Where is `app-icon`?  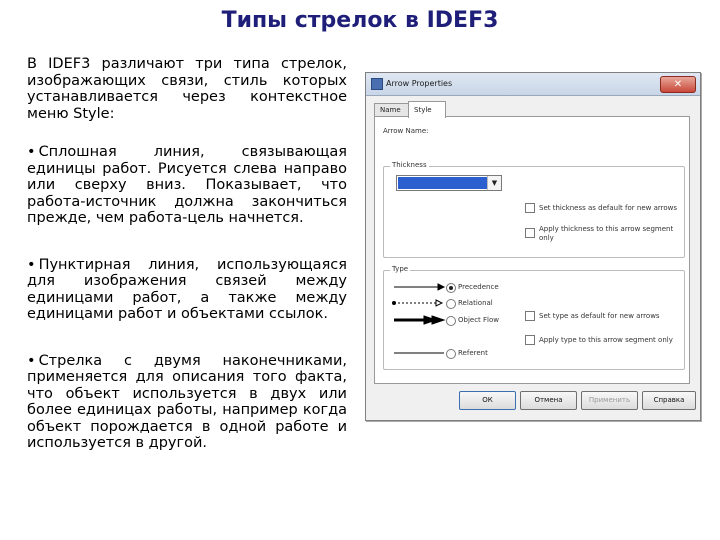 app-icon is located at coordinates (377, 84).